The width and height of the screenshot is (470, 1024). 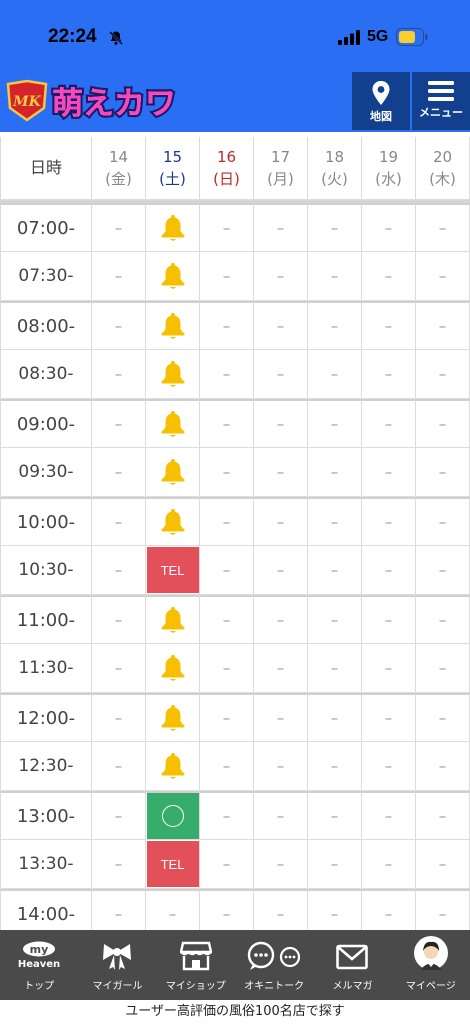 I want to click on network-type: 5G, so click(x=378, y=36).